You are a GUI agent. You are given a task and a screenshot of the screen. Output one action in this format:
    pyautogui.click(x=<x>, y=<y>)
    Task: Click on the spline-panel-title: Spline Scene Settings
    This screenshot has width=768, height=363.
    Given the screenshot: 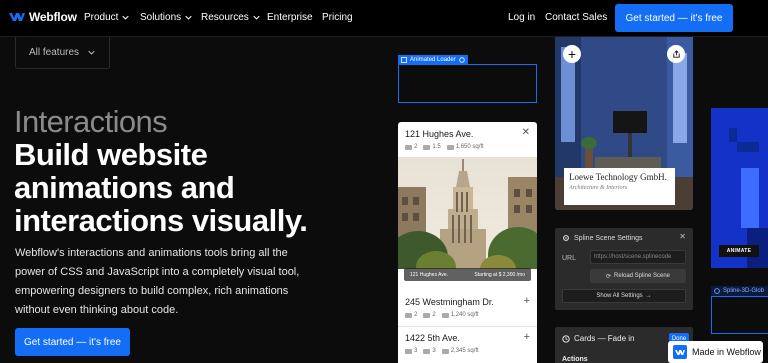 What is the action you would take?
    pyautogui.click(x=608, y=238)
    